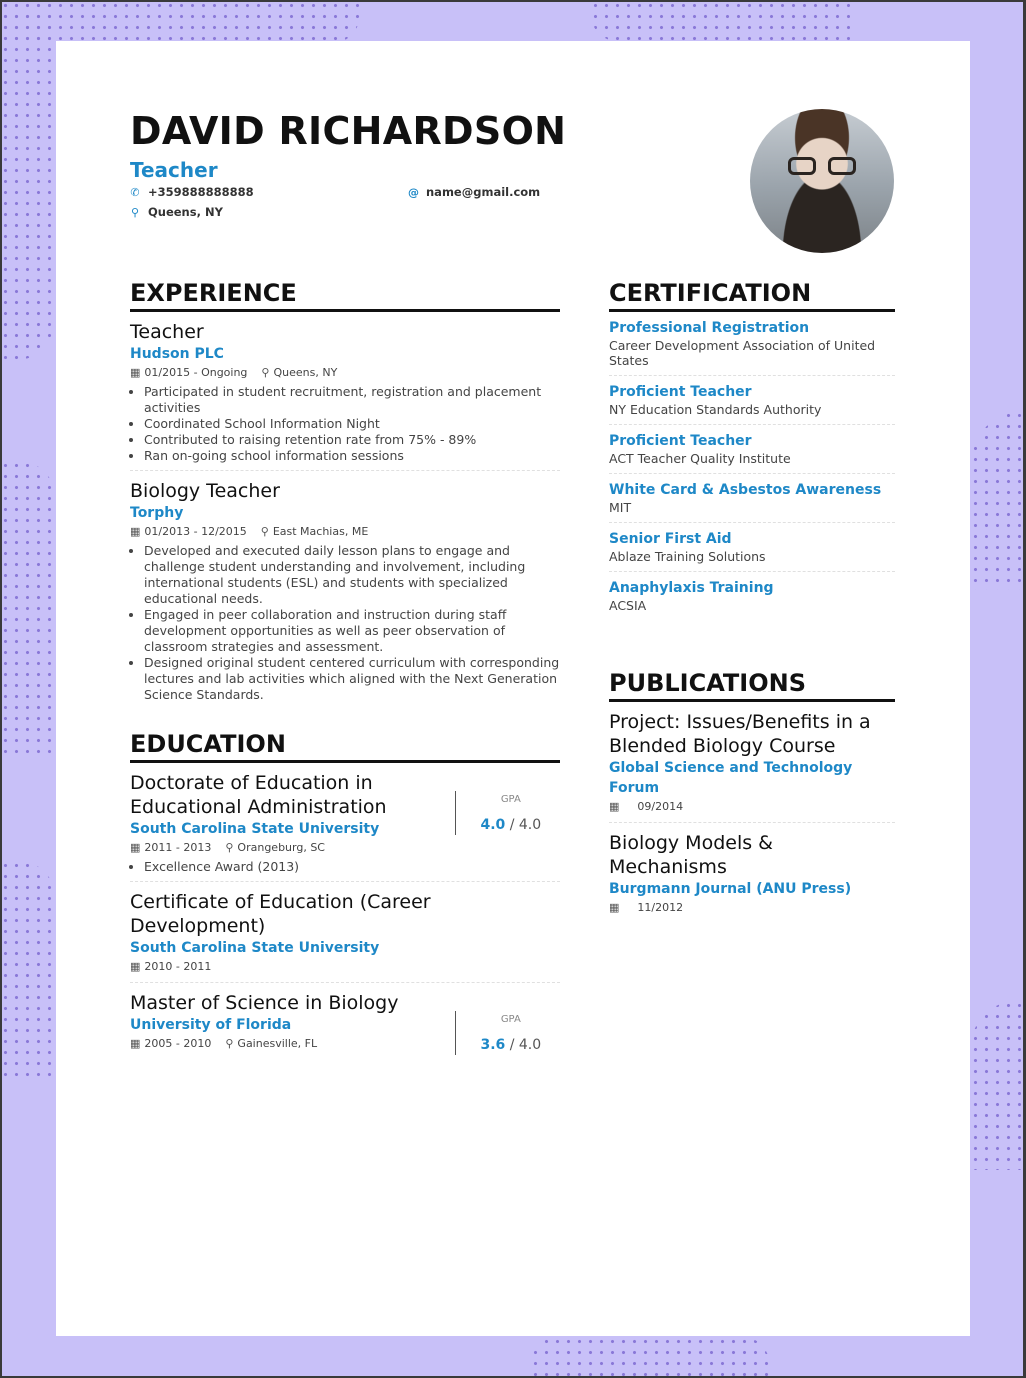 This screenshot has height=1378, width=1026. I want to click on degree-title: Master of Science in Biology, so click(264, 1003).